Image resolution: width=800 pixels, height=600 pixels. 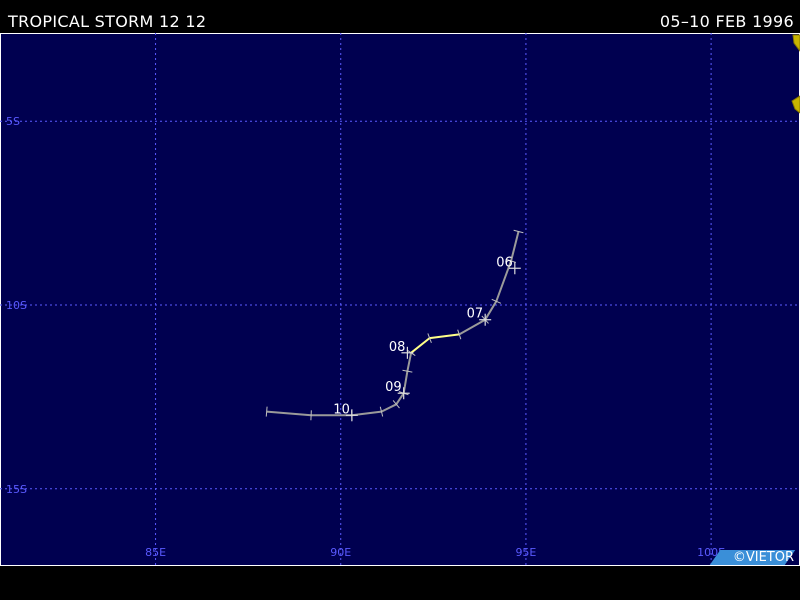 What do you see at coordinates (13, 121) in the screenshot?
I see `lat-label: 5S` at bounding box center [13, 121].